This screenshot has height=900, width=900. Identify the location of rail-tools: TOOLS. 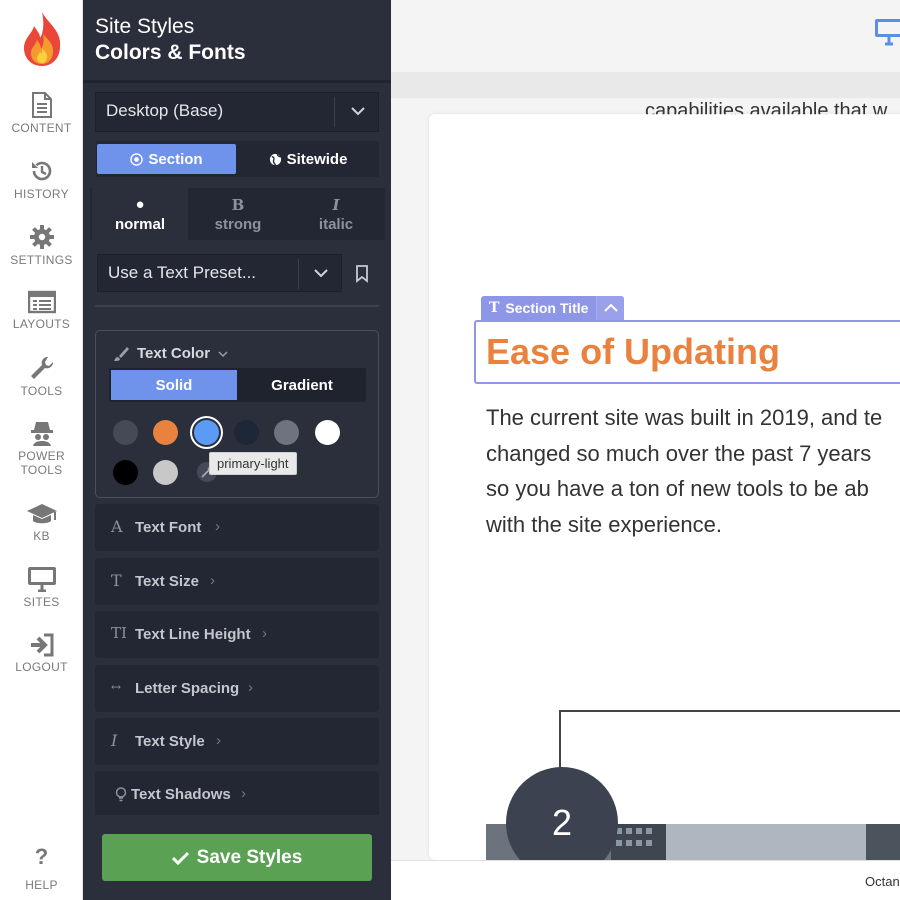
(41, 376).